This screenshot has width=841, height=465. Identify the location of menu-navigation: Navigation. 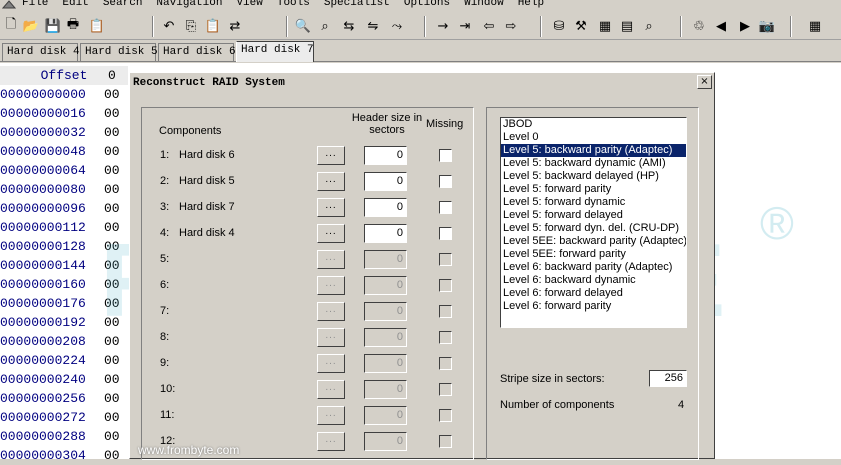
(189, 4).